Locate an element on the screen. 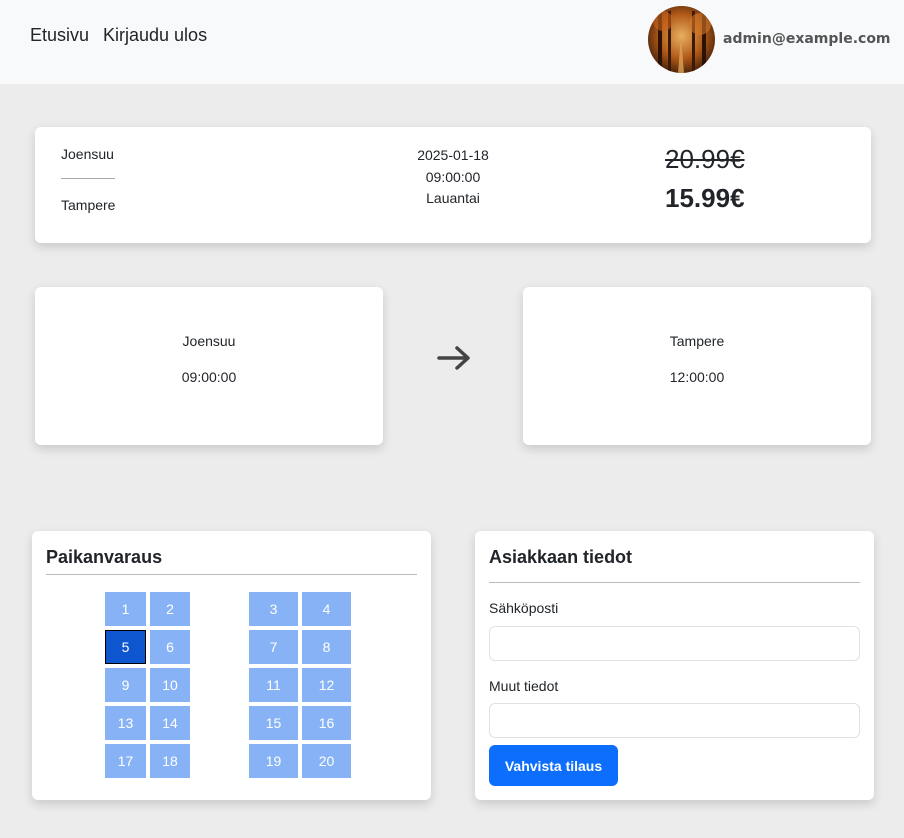  trip-time: 09:00:00 is located at coordinates (453, 176).